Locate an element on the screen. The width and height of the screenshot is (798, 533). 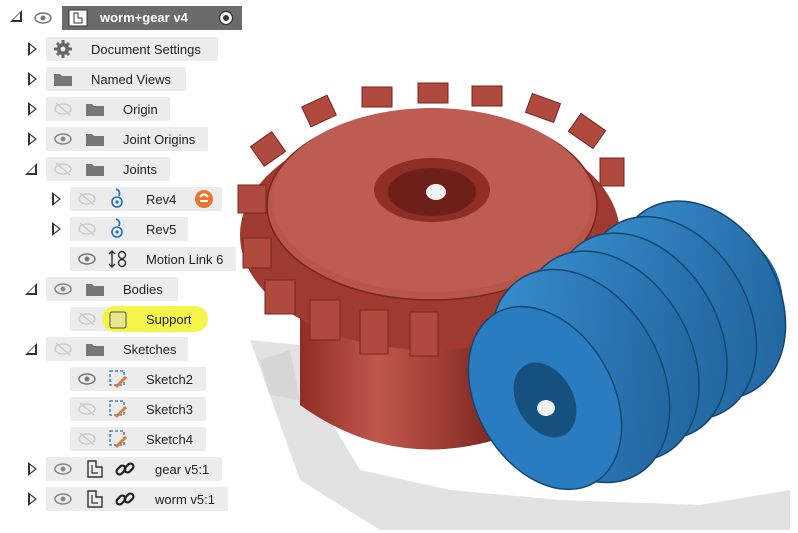
activate-radio-icon is located at coordinates (226, 18).